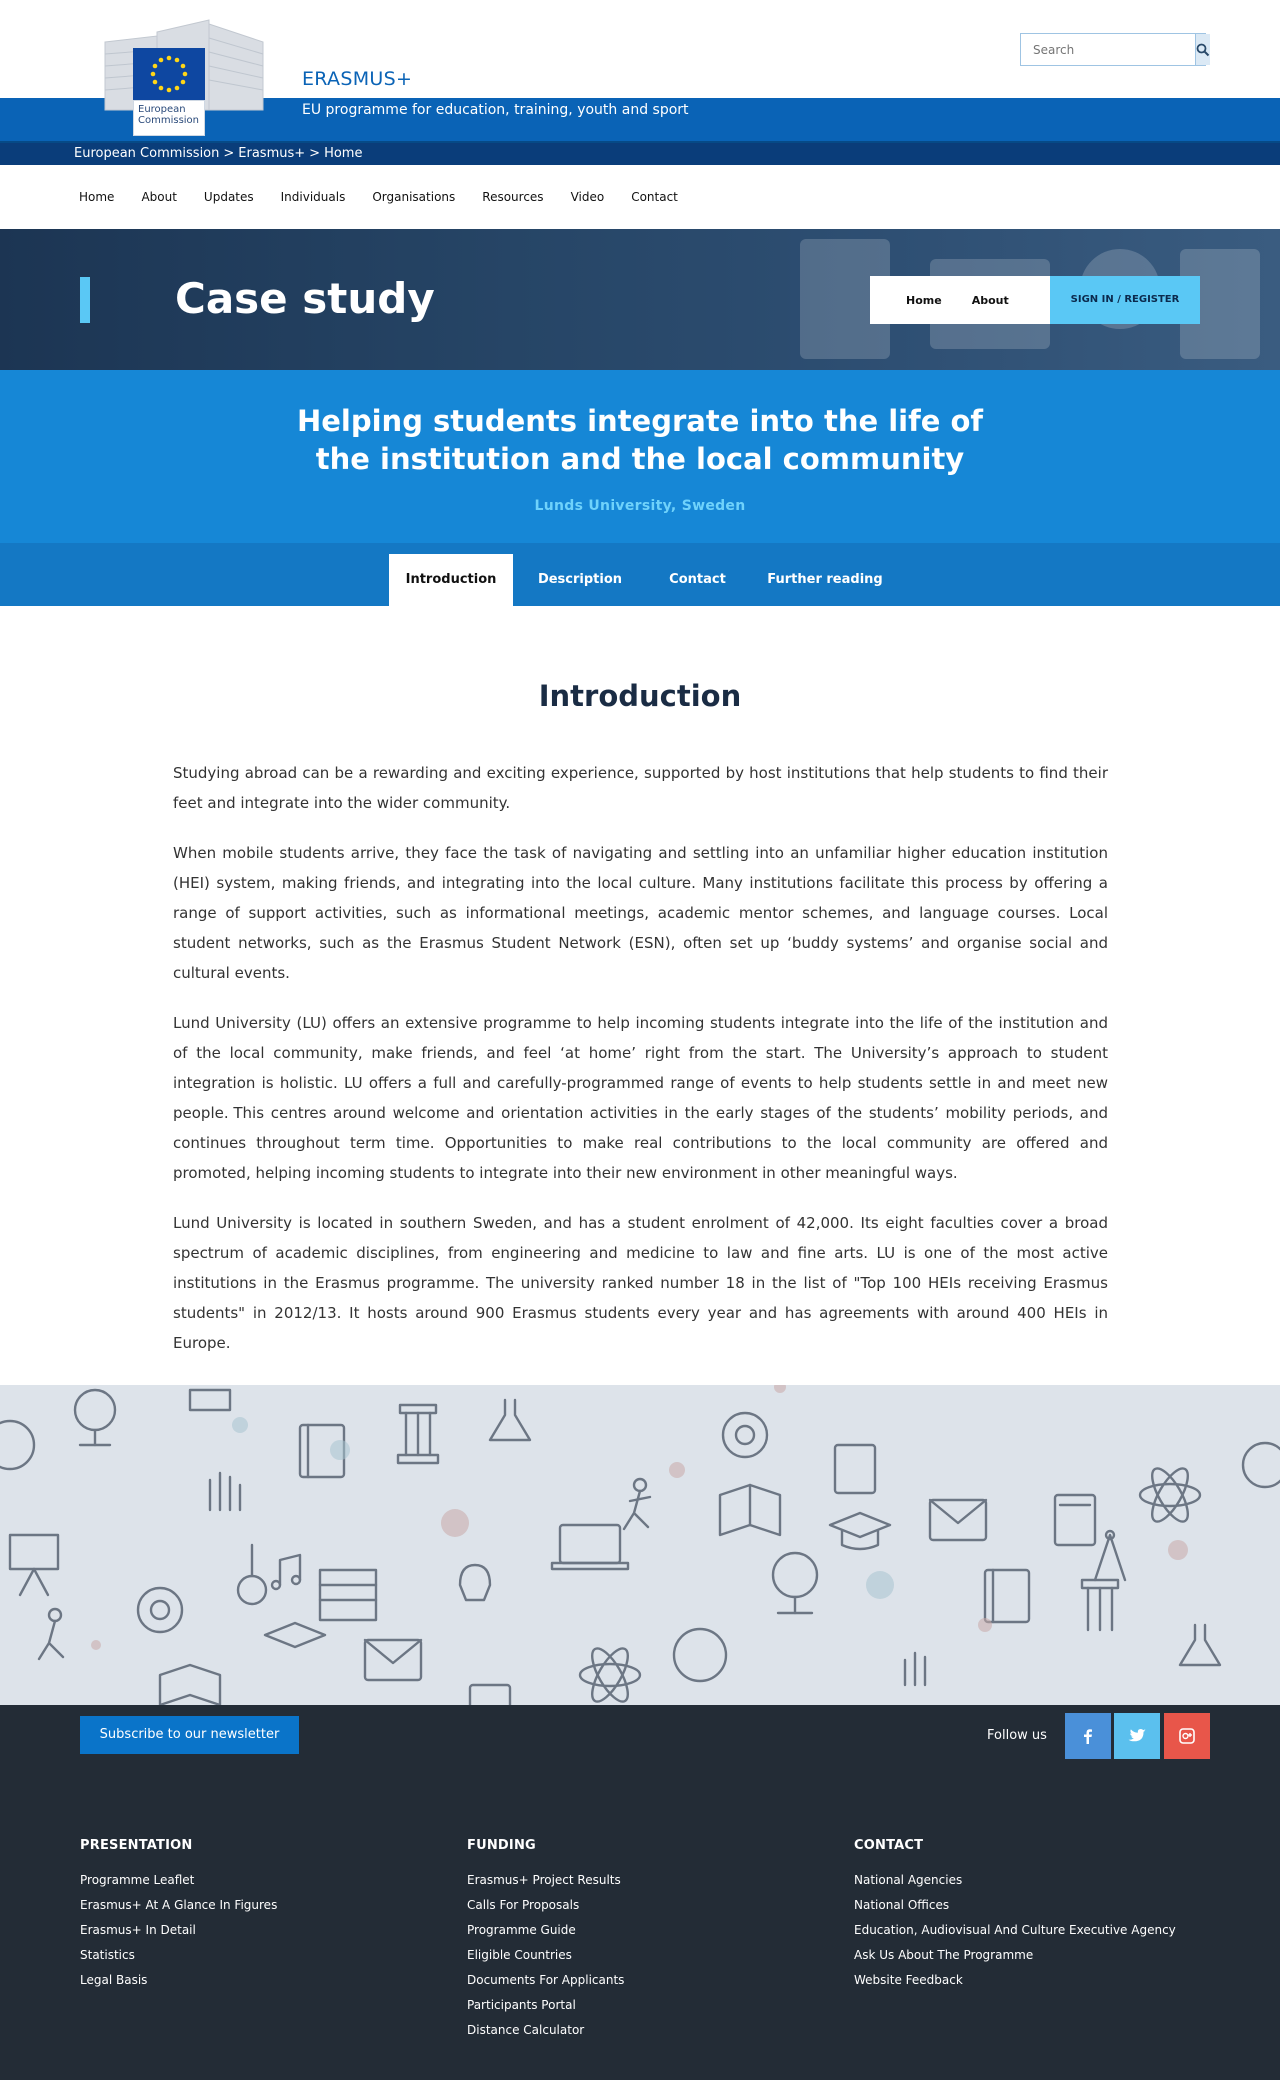 The image size is (1280, 2080). I want to click on european-commission-logo: European Commission, so click(184, 75).